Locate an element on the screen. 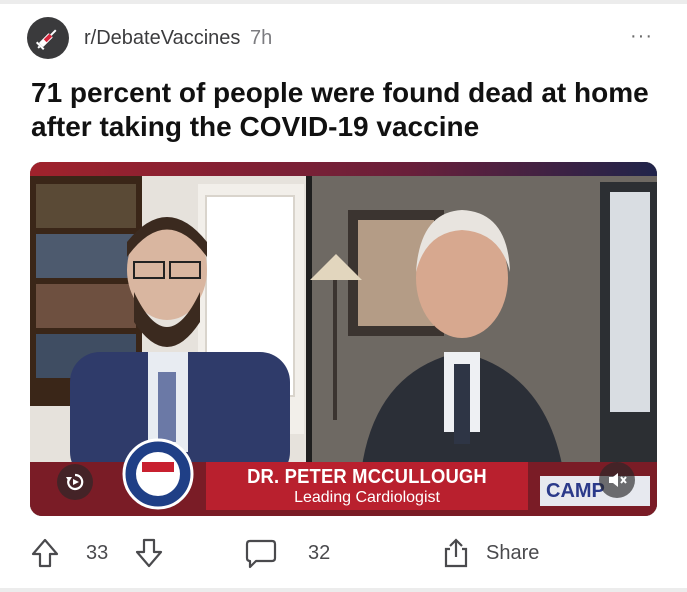 Image resolution: width=687 pixels, height=592 pixels. downvote-button is located at coordinates (149, 553).